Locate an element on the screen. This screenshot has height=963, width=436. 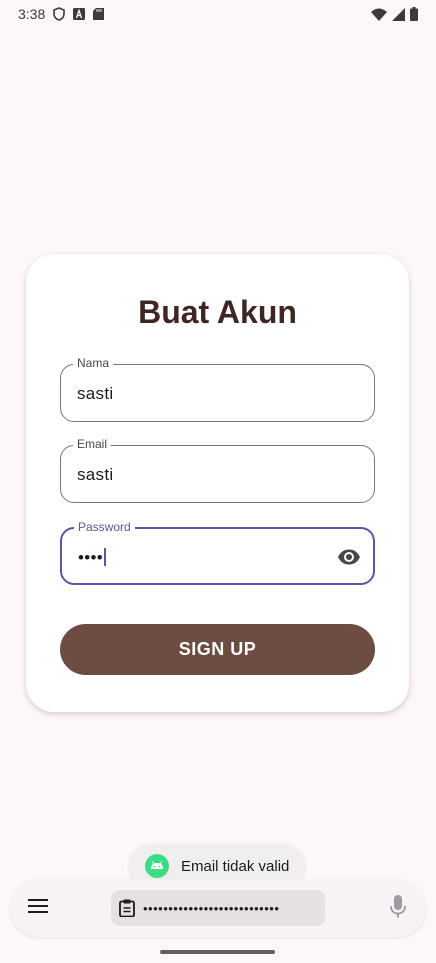
name-field: Nama sasti is located at coordinates (217, 389).